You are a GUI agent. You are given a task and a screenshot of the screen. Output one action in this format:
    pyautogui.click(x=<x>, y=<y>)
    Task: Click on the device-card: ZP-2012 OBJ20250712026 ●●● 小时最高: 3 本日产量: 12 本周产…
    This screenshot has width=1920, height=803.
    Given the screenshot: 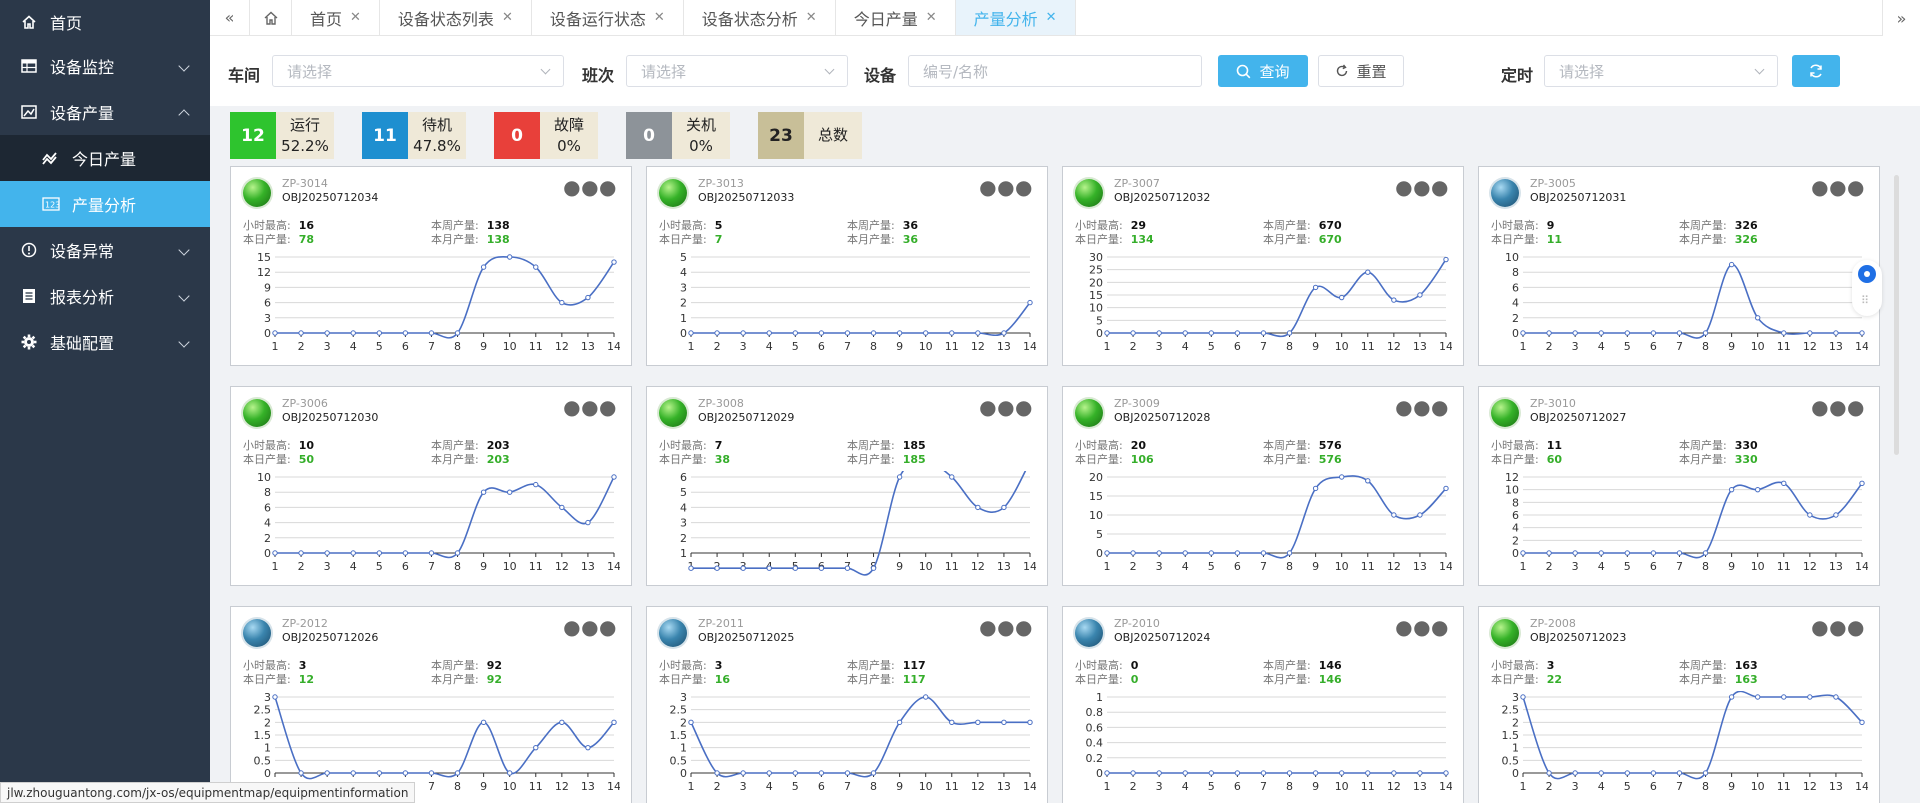 What is the action you would take?
    pyautogui.click(x=431, y=704)
    